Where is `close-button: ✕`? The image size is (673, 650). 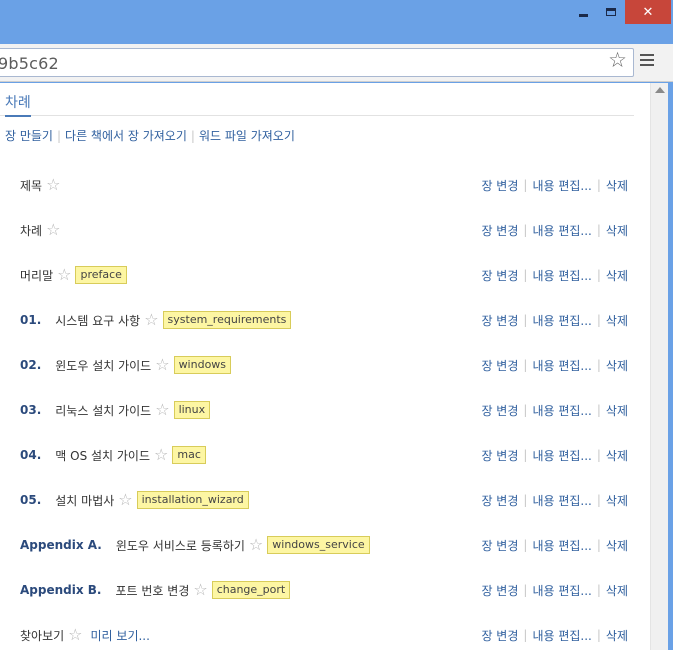
close-button: ✕ is located at coordinates (648, 12).